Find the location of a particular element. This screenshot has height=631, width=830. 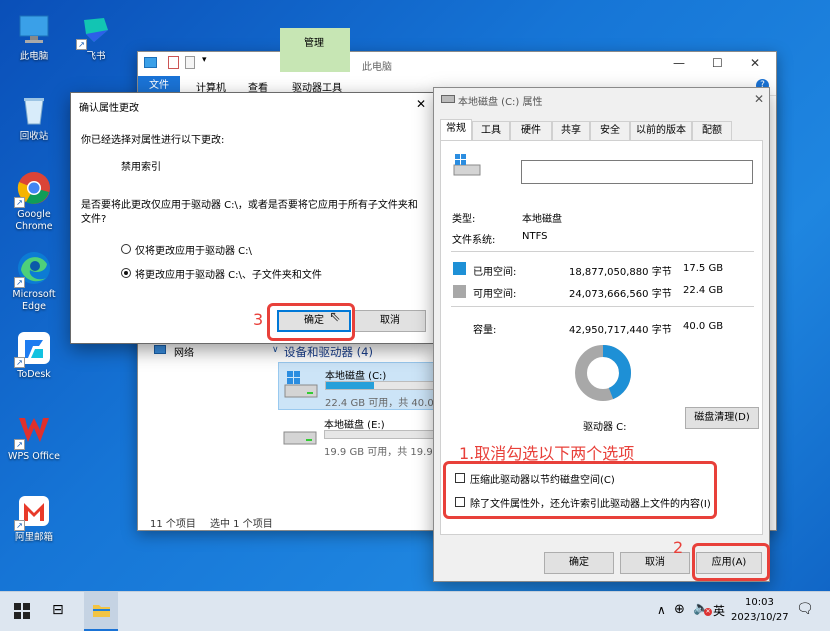

drive-usage-bar is located at coordinates (380, 385).